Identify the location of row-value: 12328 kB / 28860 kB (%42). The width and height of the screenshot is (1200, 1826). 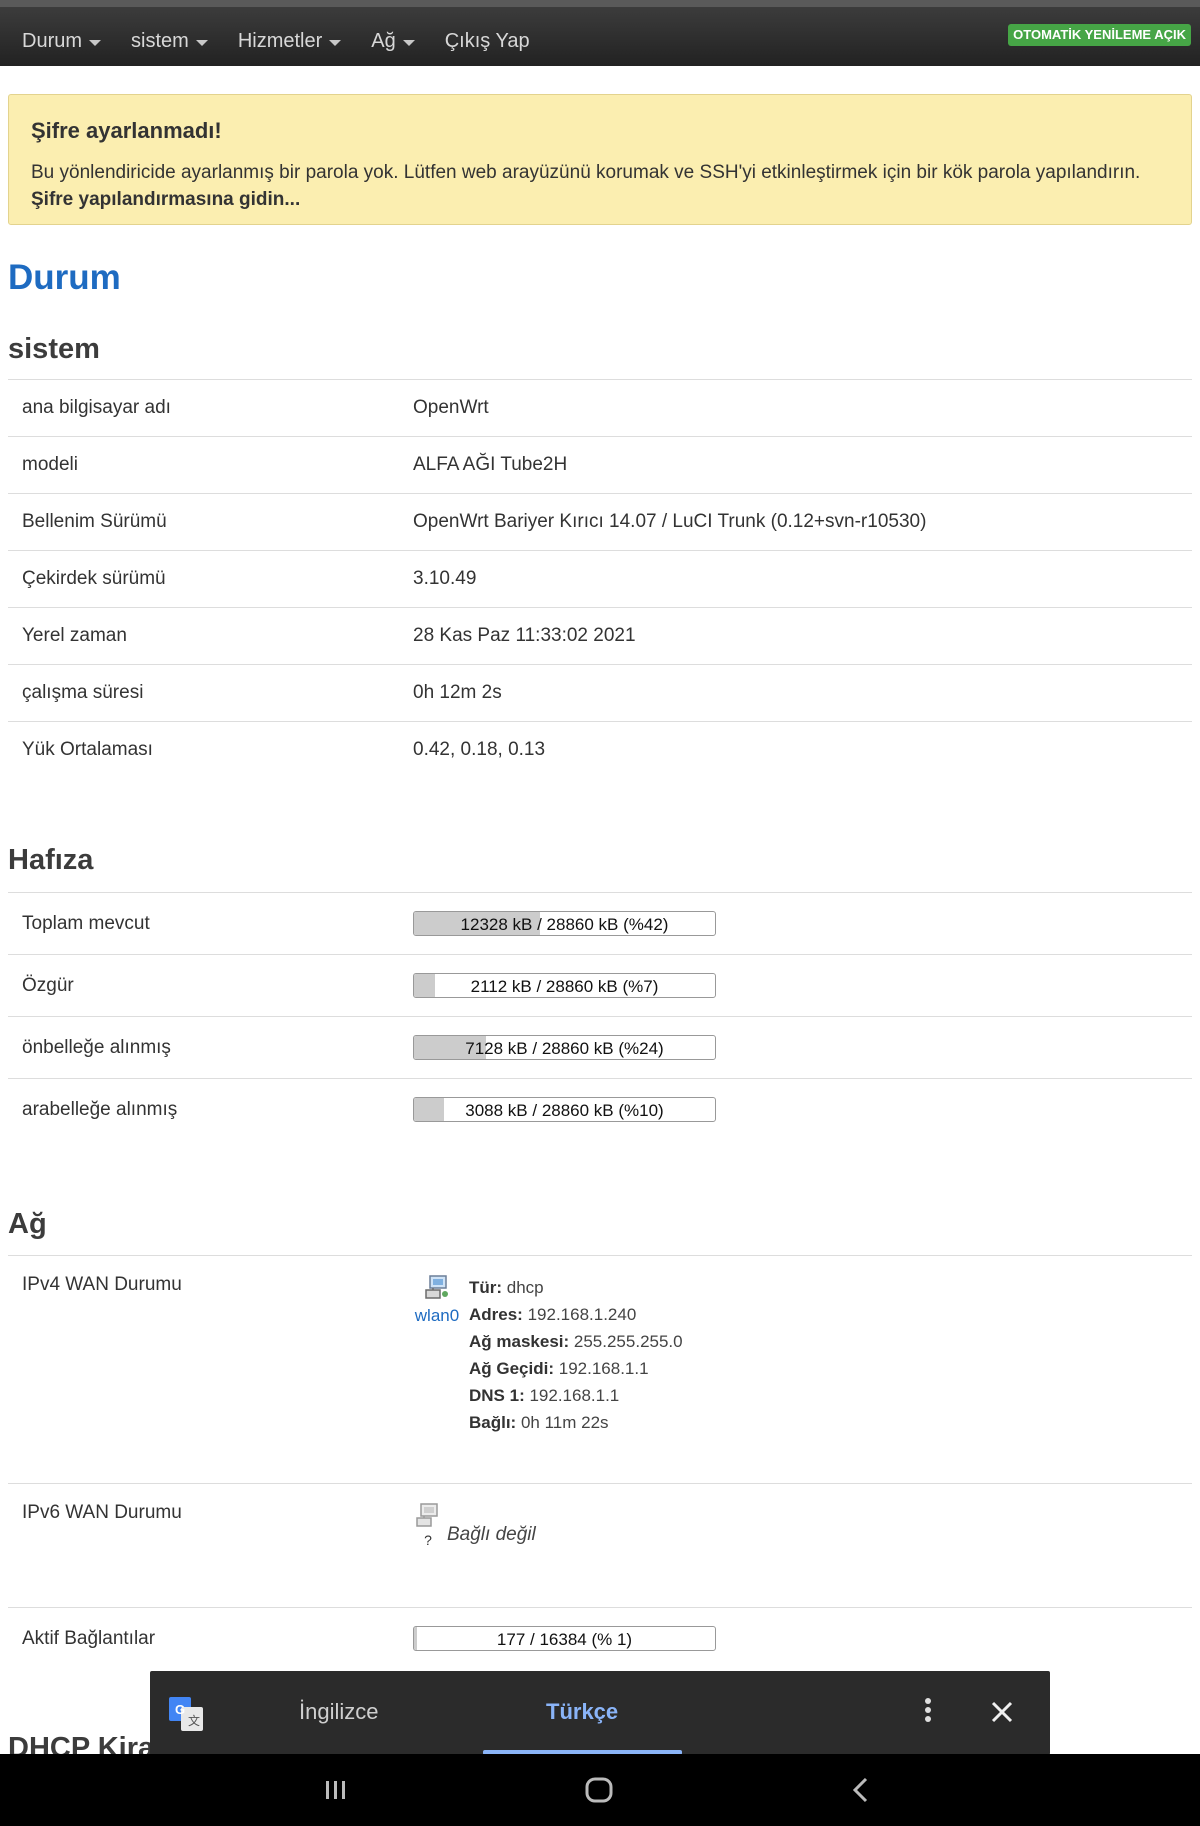
(802, 923).